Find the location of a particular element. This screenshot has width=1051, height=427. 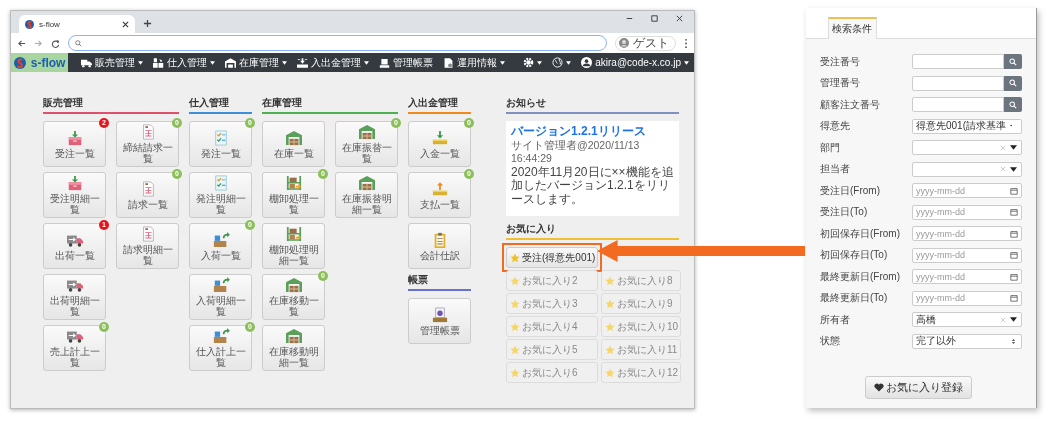

section-heading: 在庫管理 is located at coordinates (330, 105).